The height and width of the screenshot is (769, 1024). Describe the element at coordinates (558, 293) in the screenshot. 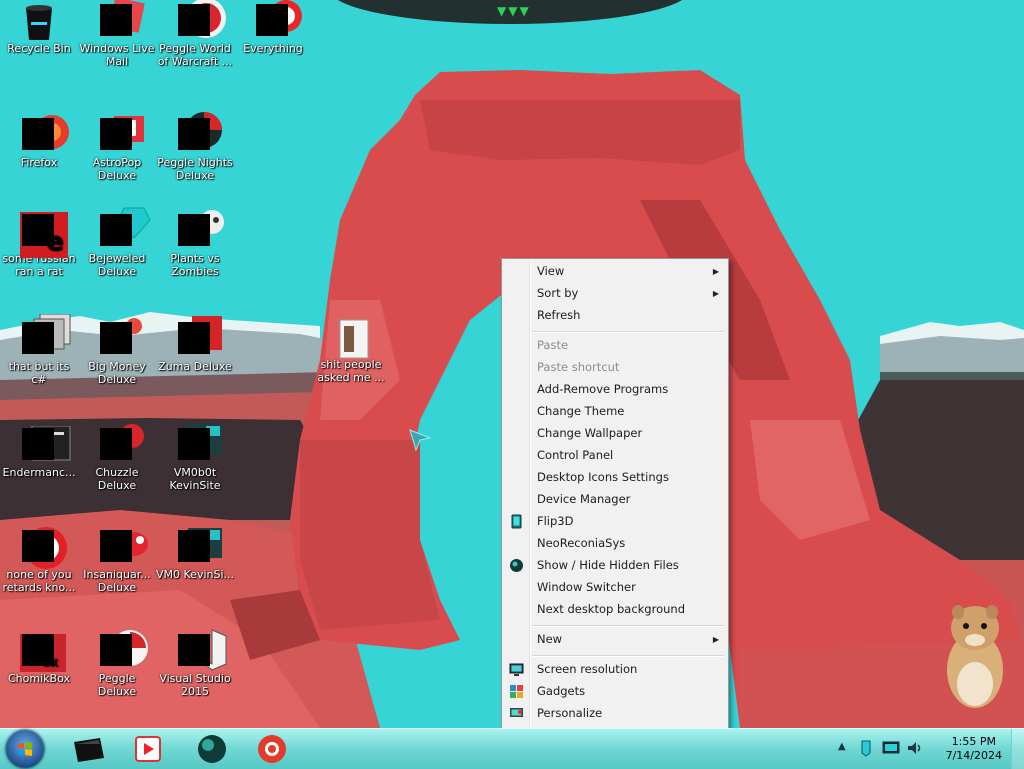

I see `menu-item-label: Sort by` at that location.